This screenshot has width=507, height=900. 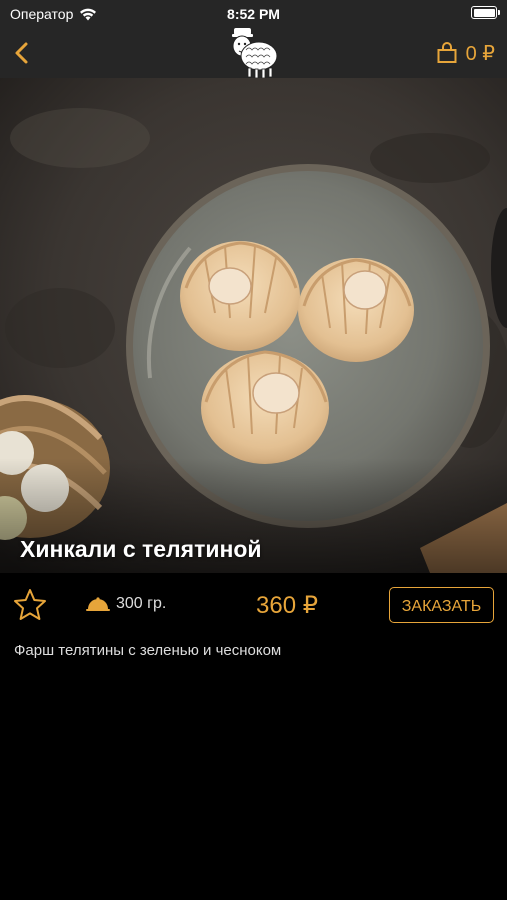 What do you see at coordinates (141, 549) in the screenshot?
I see `dish-title: Хинкали с телятиной` at bounding box center [141, 549].